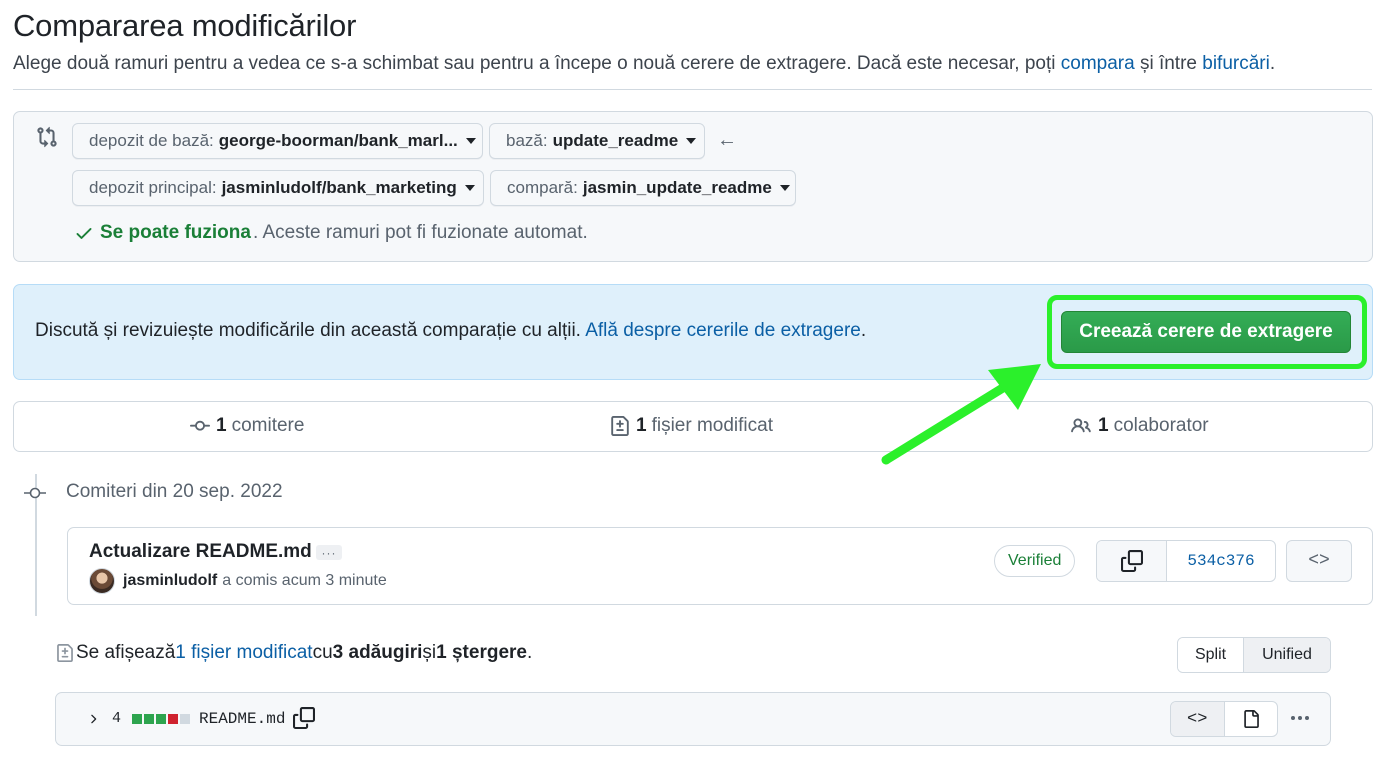  I want to click on rich-view-button, so click(1251, 719).